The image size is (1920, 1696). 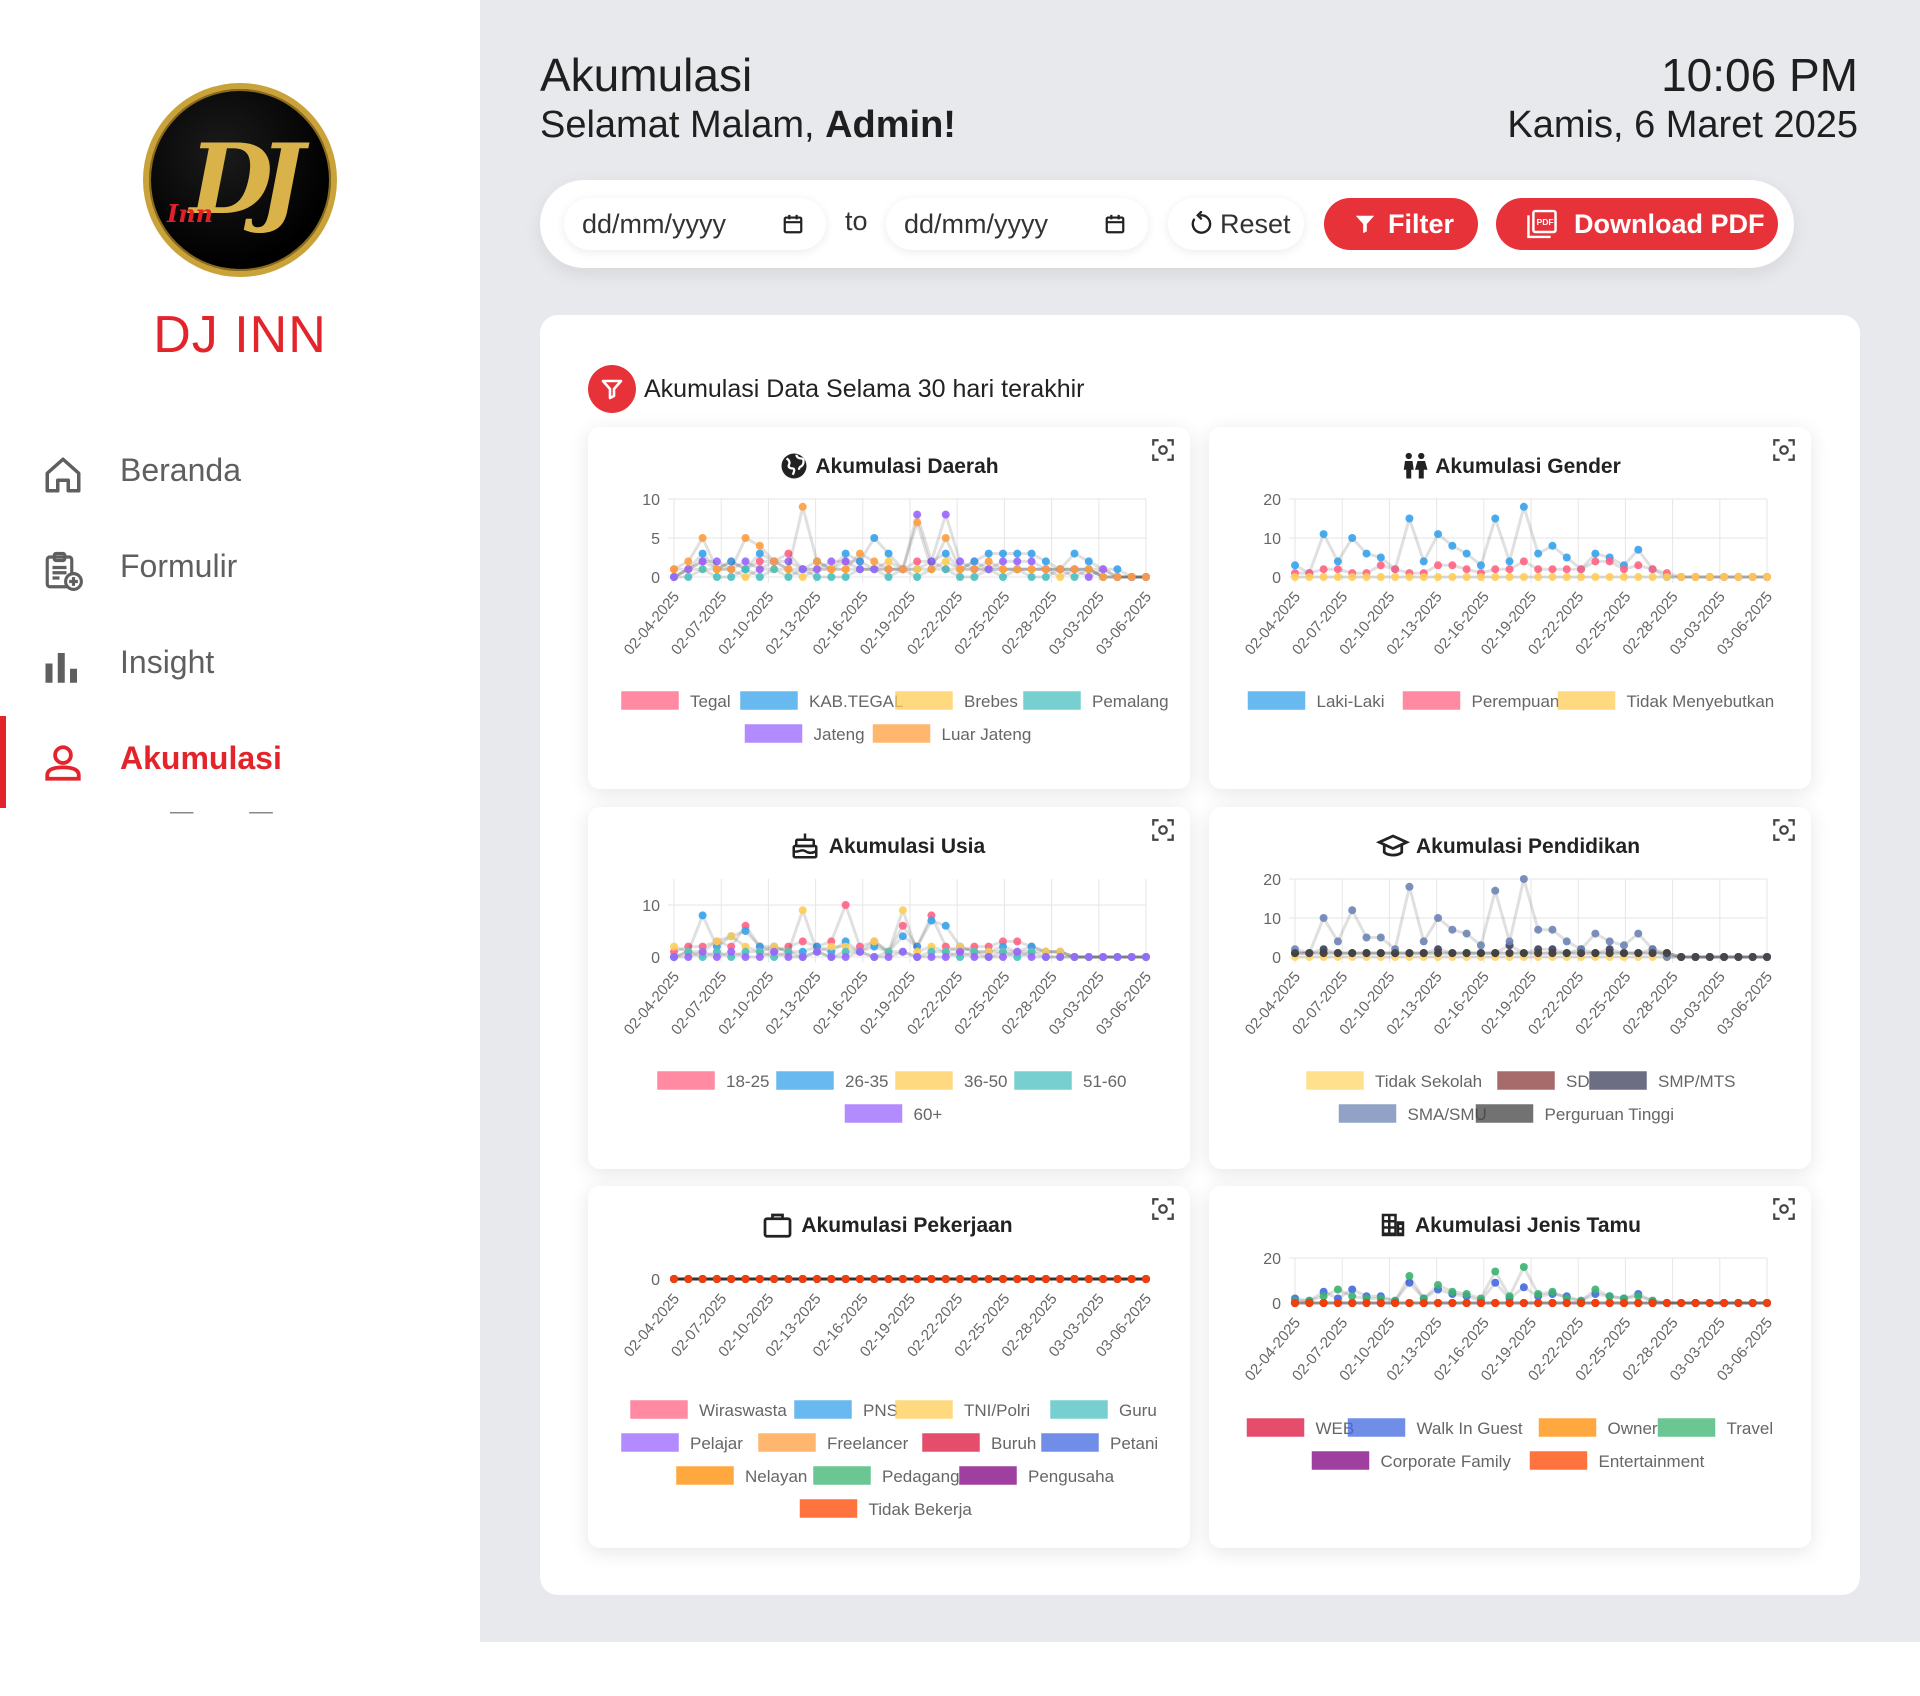 I want to click on sidebar-item-insight: Insight, so click(x=240, y=664).